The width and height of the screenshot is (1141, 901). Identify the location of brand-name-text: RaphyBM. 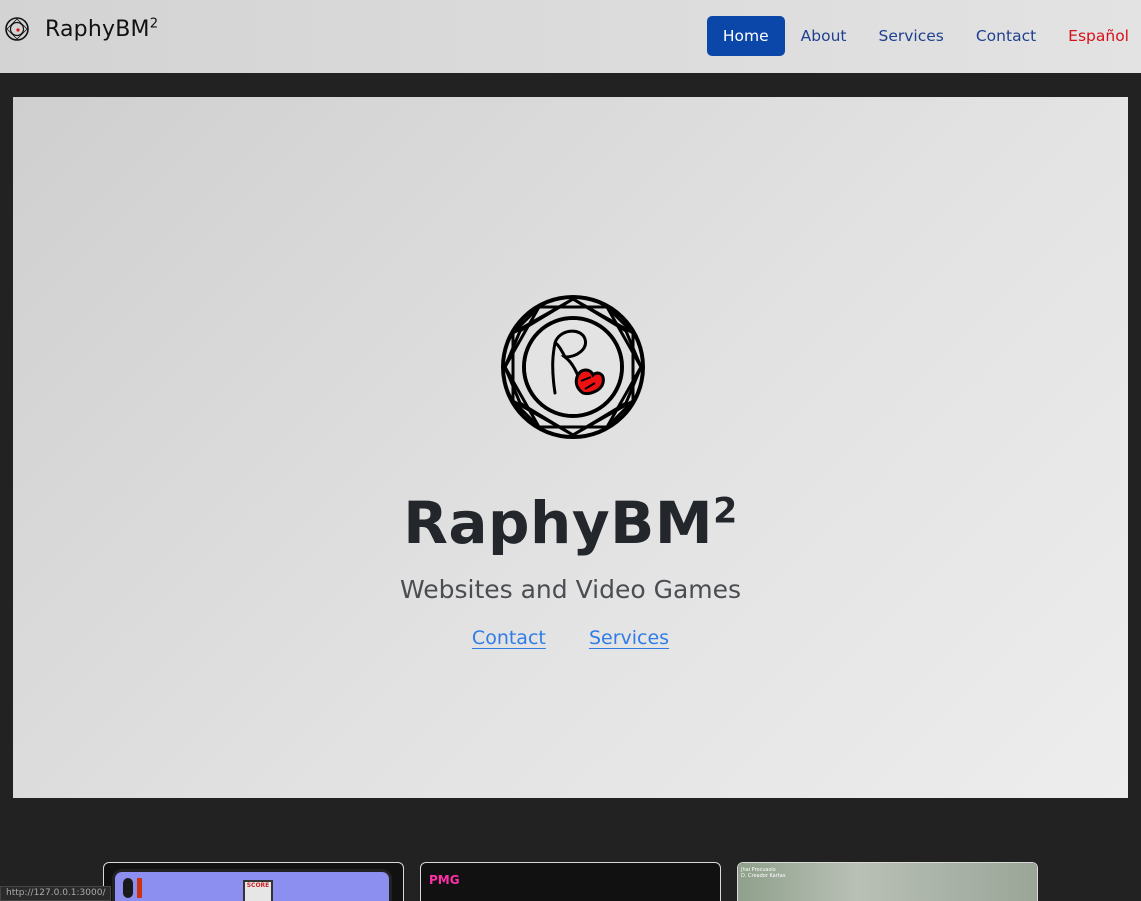
(97, 29).